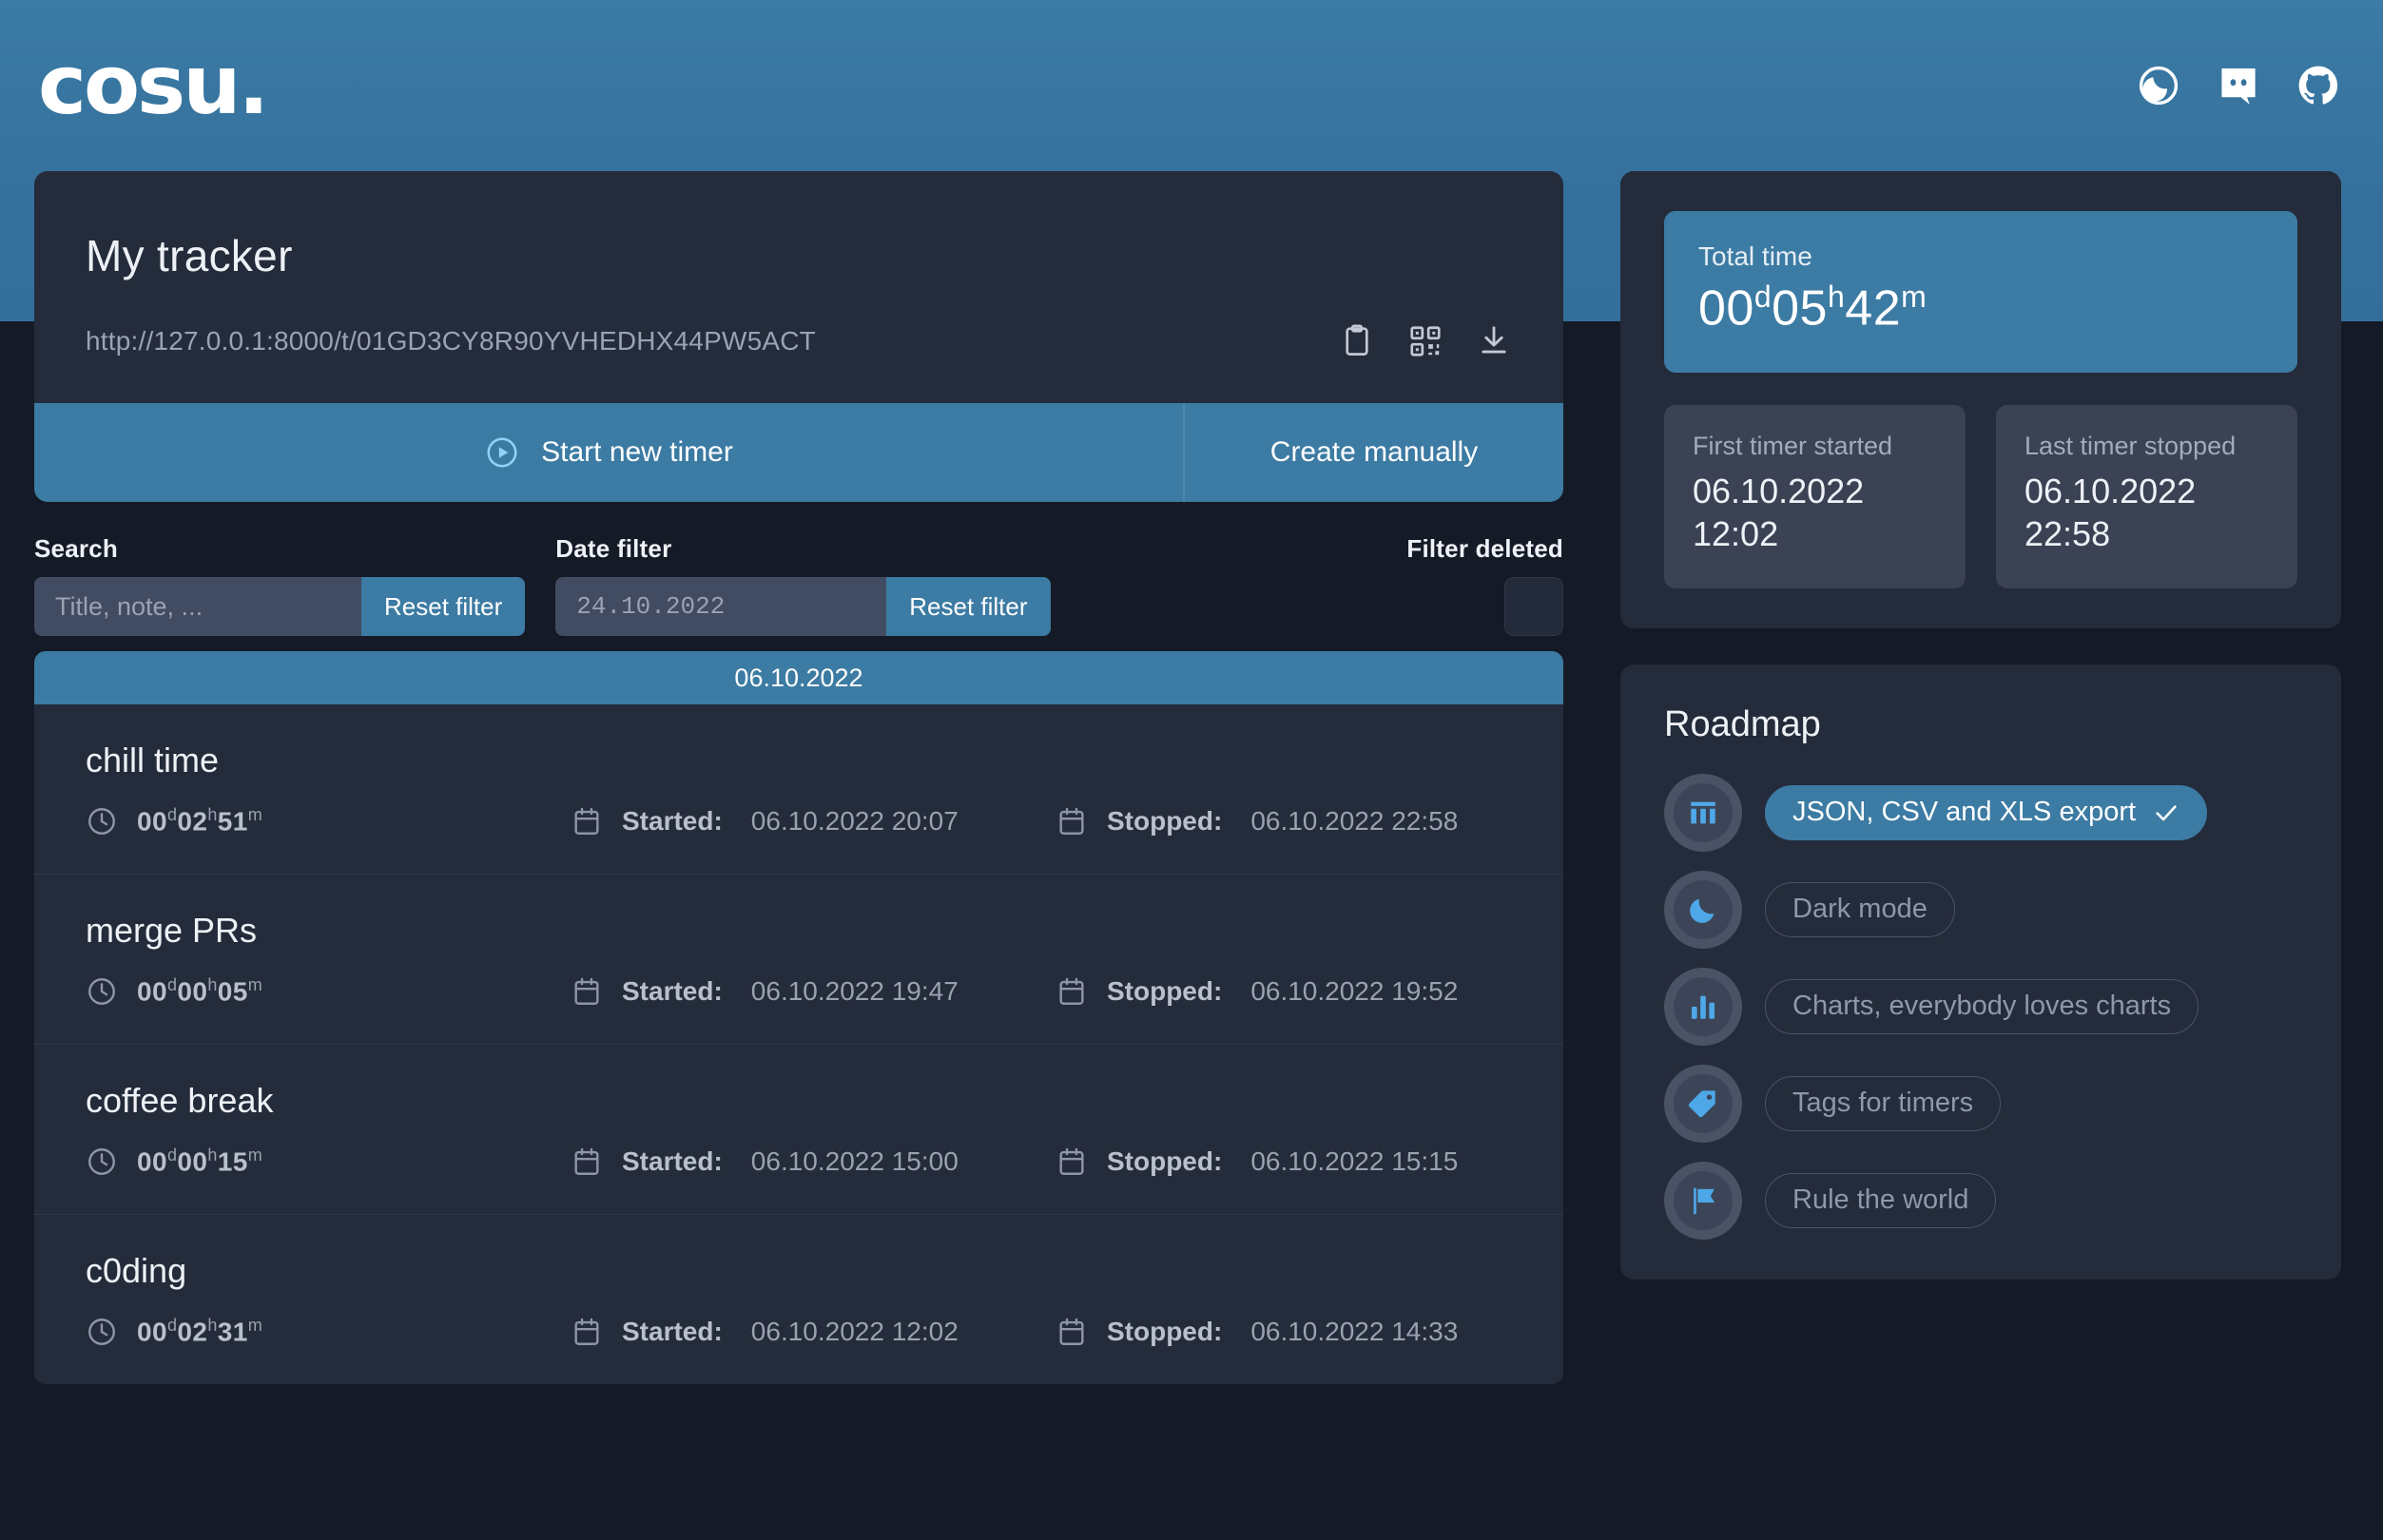 This screenshot has height=1540, width=2383. What do you see at coordinates (328, 992) in the screenshot?
I see `timer-duration: 00d00h05m` at bounding box center [328, 992].